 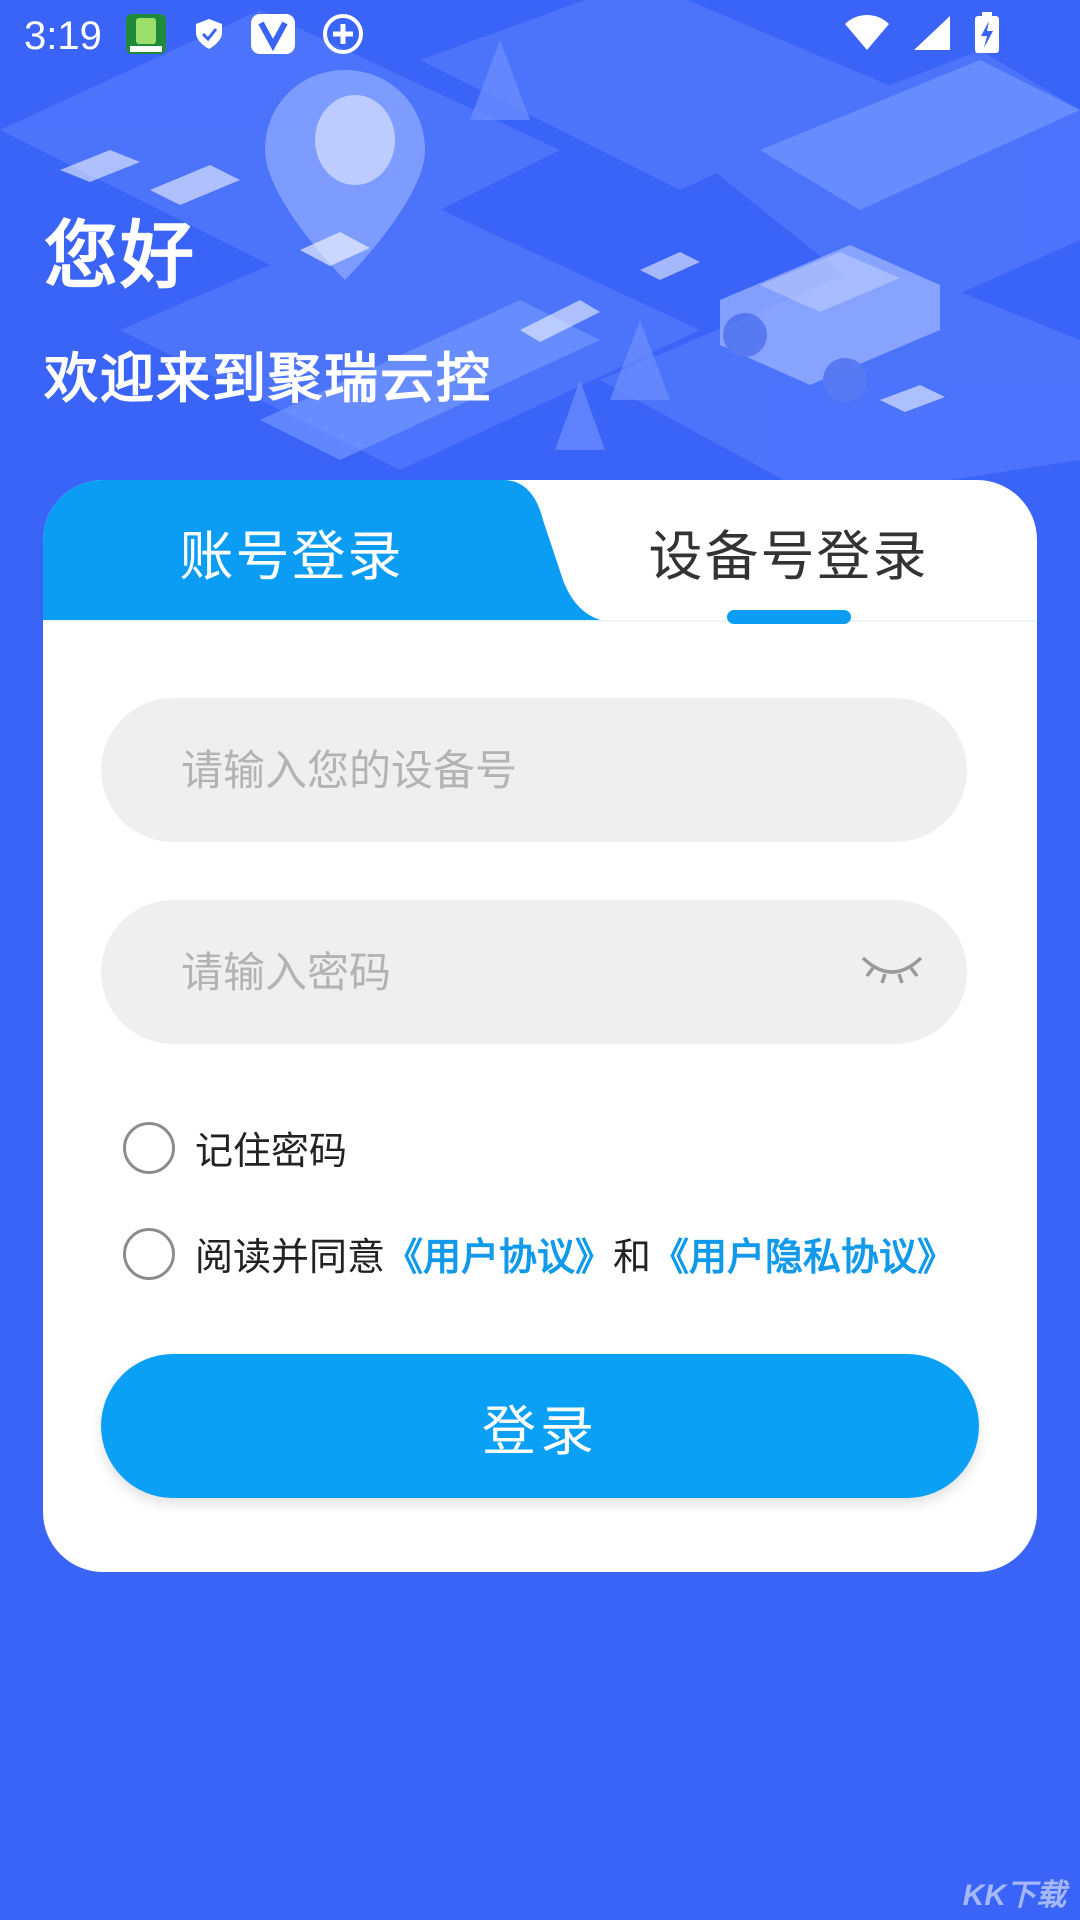 What do you see at coordinates (343, 36) in the screenshot?
I see `add-circle-icon` at bounding box center [343, 36].